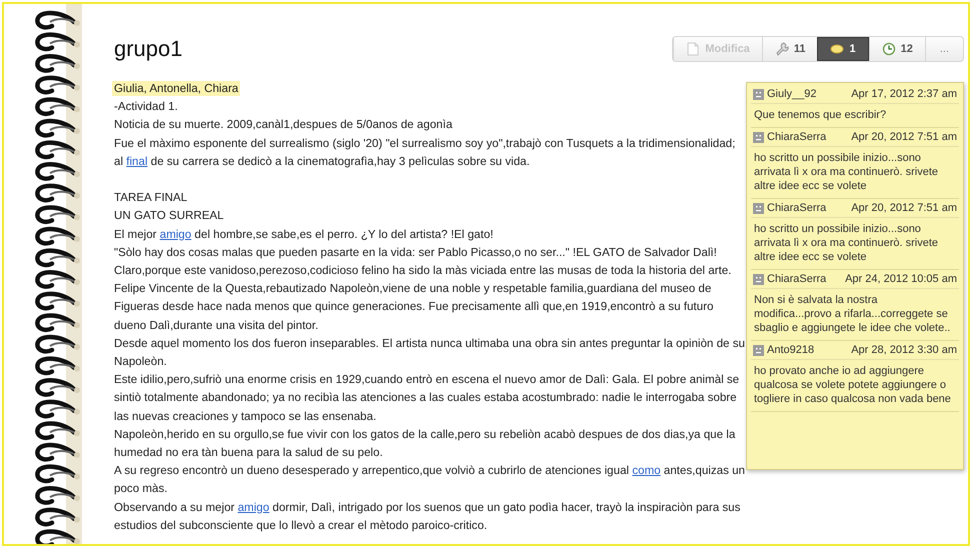 The image size is (974, 552). I want to click on speech-bubble-icon, so click(837, 49).